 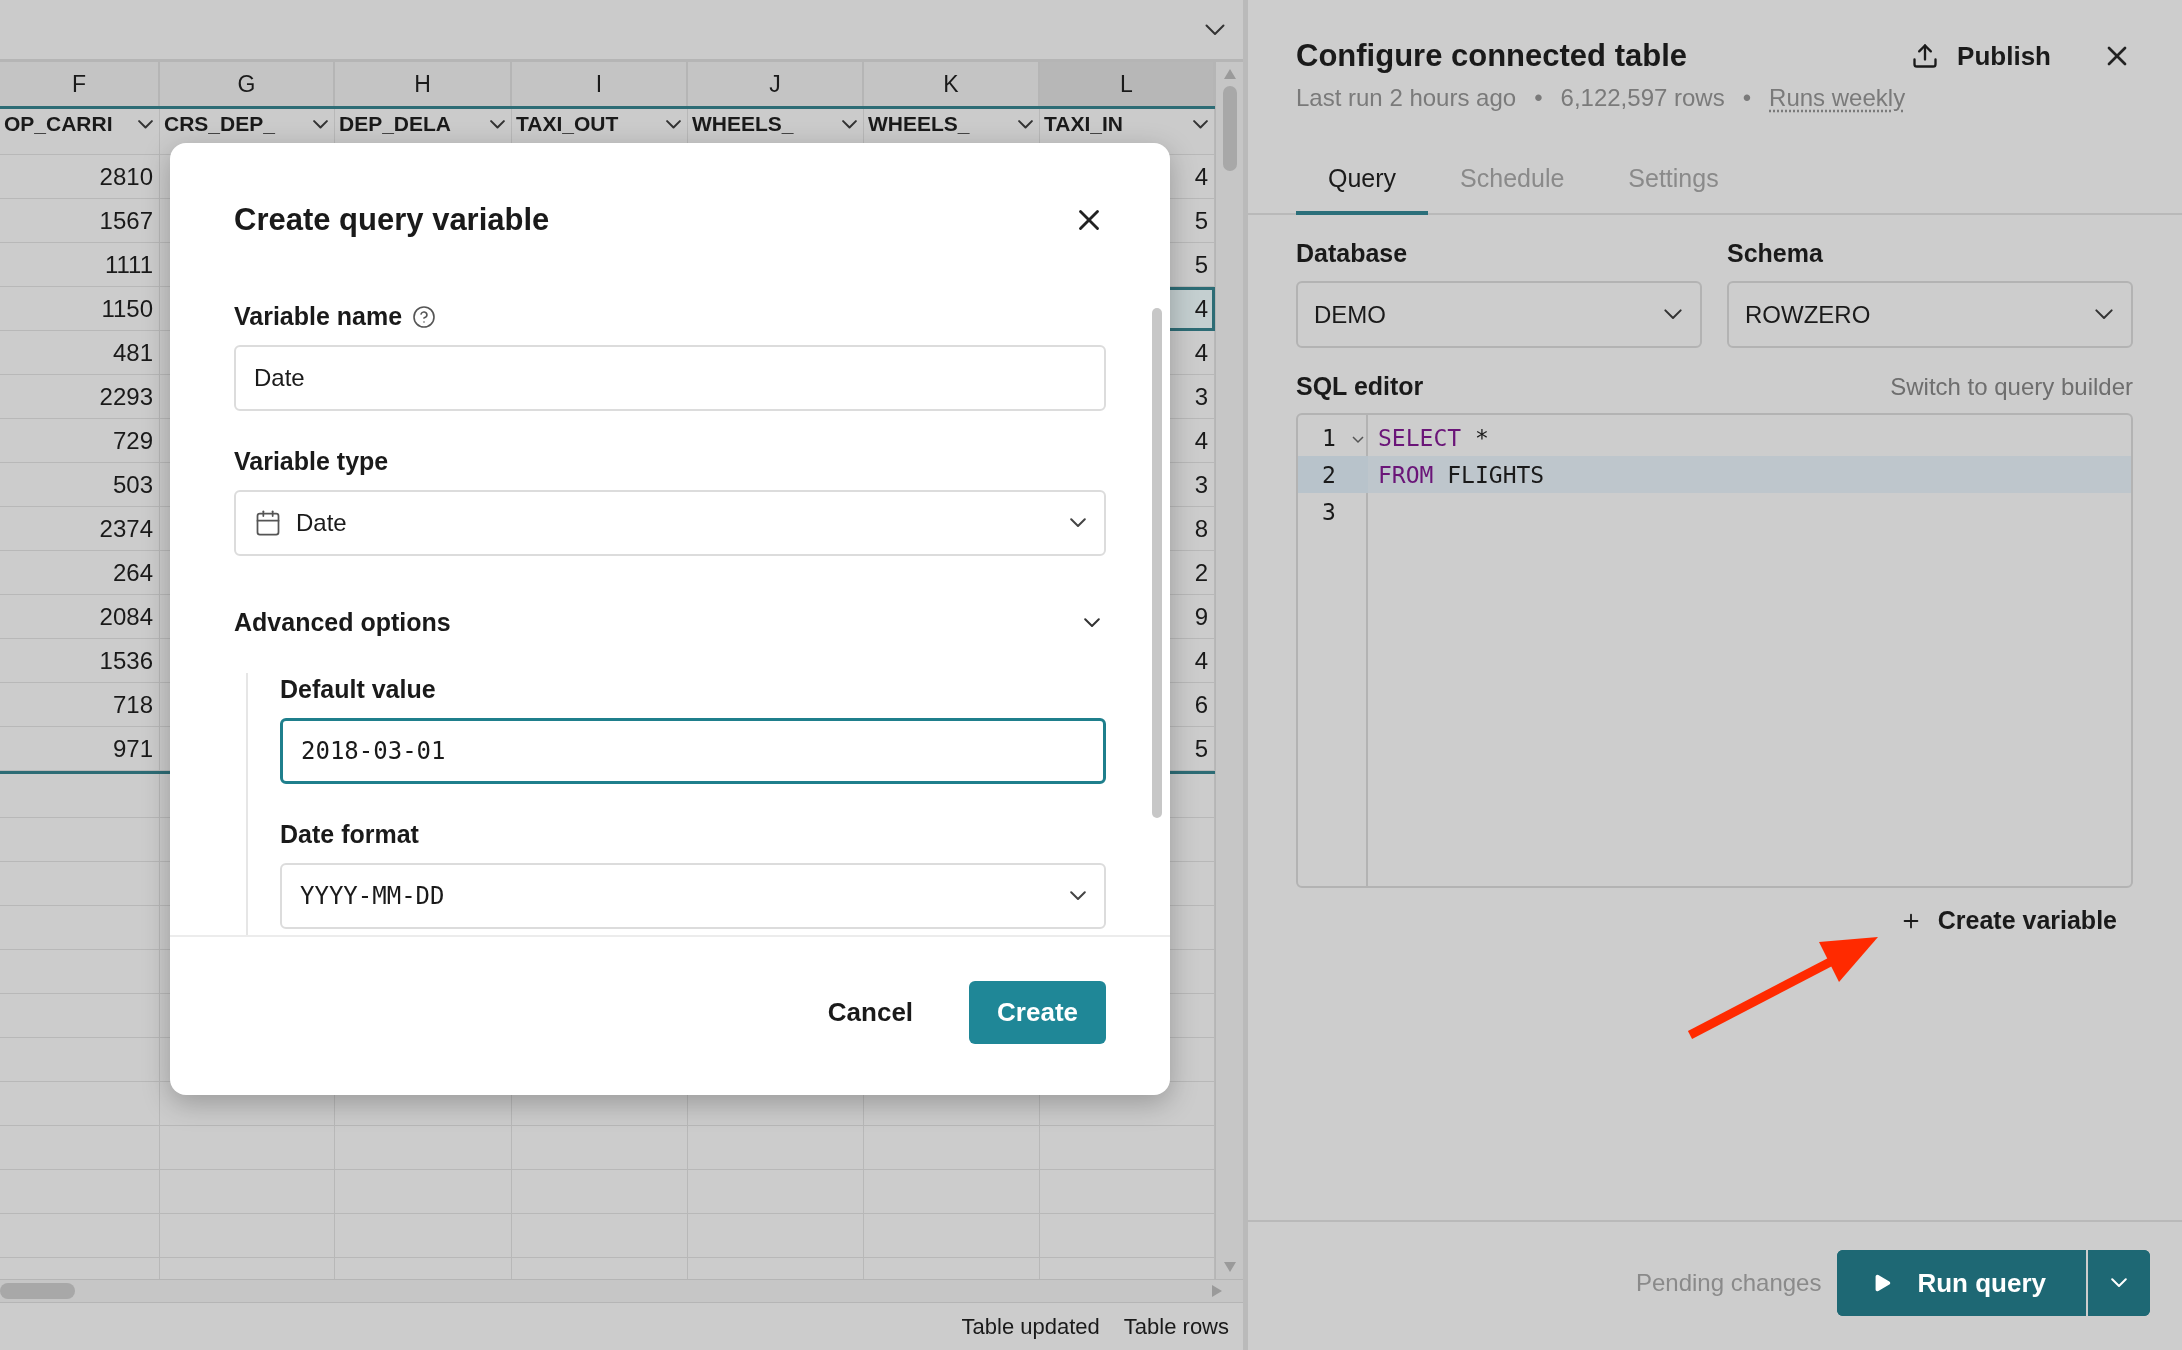 What do you see at coordinates (670, 378) in the screenshot?
I see `variable-name-field: Date` at bounding box center [670, 378].